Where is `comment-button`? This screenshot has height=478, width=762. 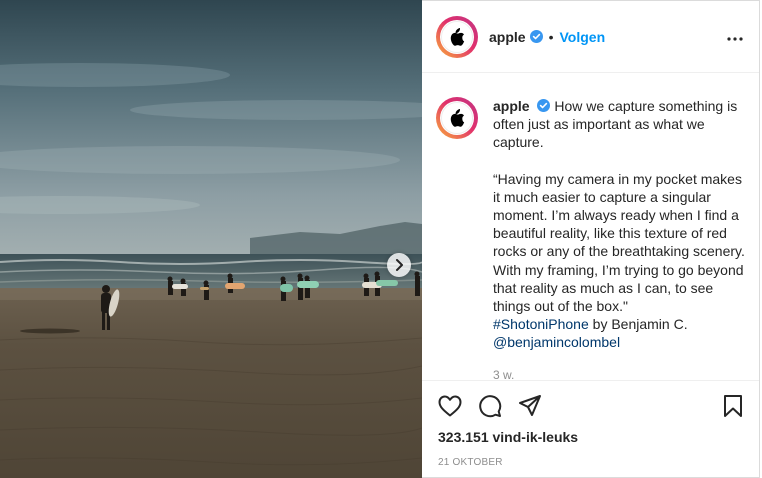
comment-button is located at coordinates (490, 406).